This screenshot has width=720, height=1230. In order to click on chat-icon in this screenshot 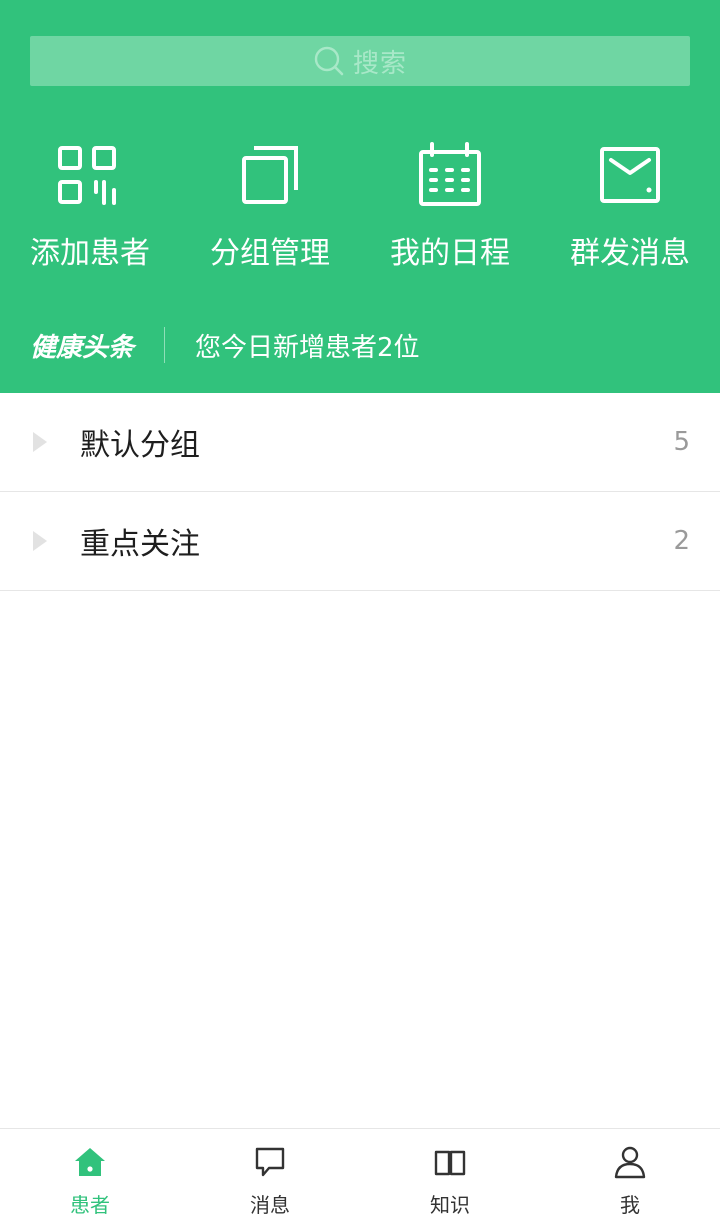, I will do `click(270, 1162)`.